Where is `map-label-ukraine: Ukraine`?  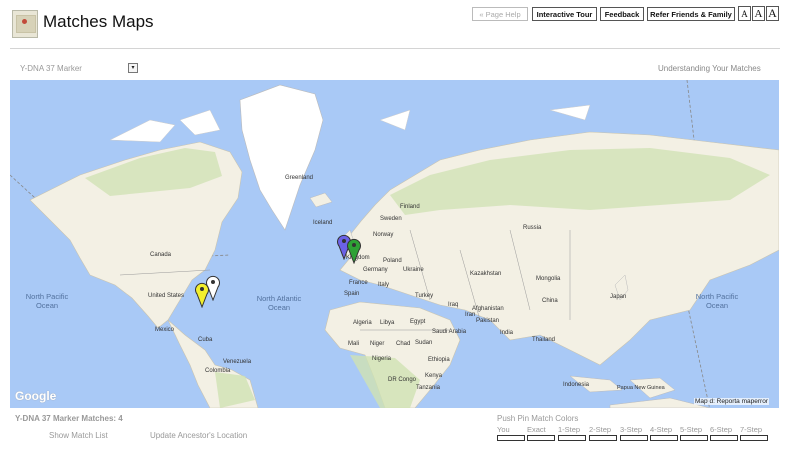
map-label-ukraine: Ukraine is located at coordinates (413, 270).